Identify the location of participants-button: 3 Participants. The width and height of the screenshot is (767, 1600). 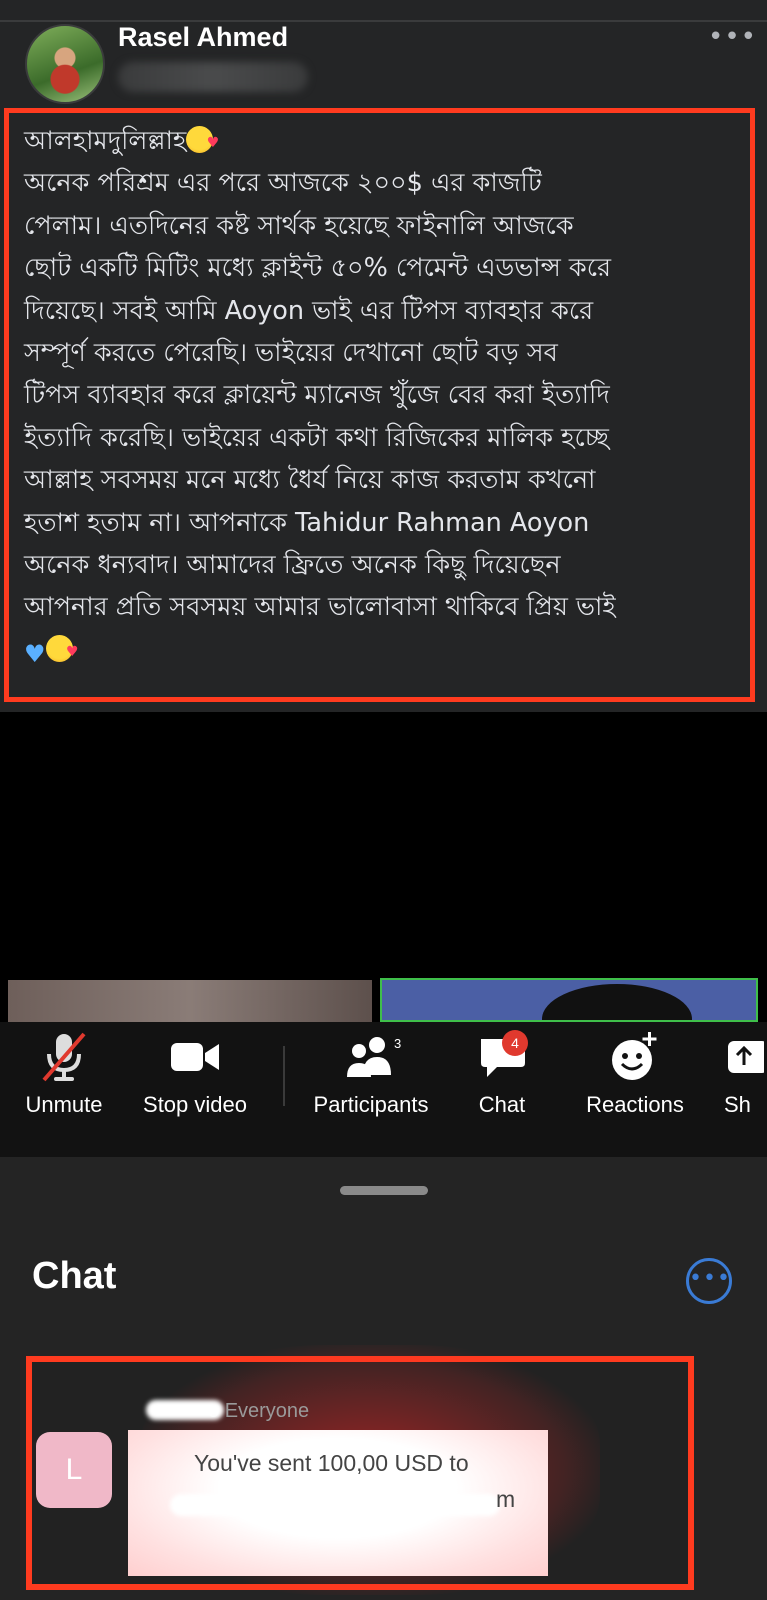
(371, 1074).